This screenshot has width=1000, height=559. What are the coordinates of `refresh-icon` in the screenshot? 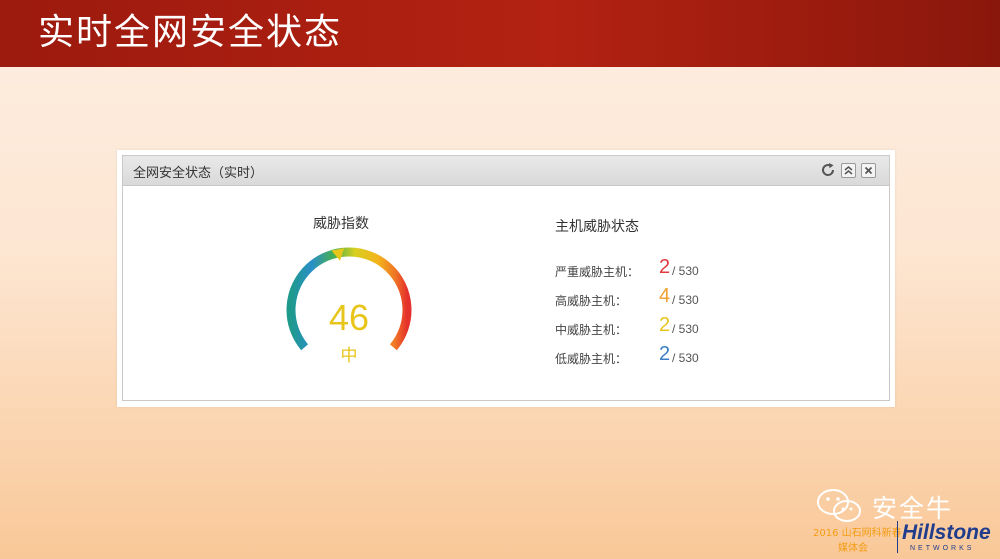 It's located at (828, 170).